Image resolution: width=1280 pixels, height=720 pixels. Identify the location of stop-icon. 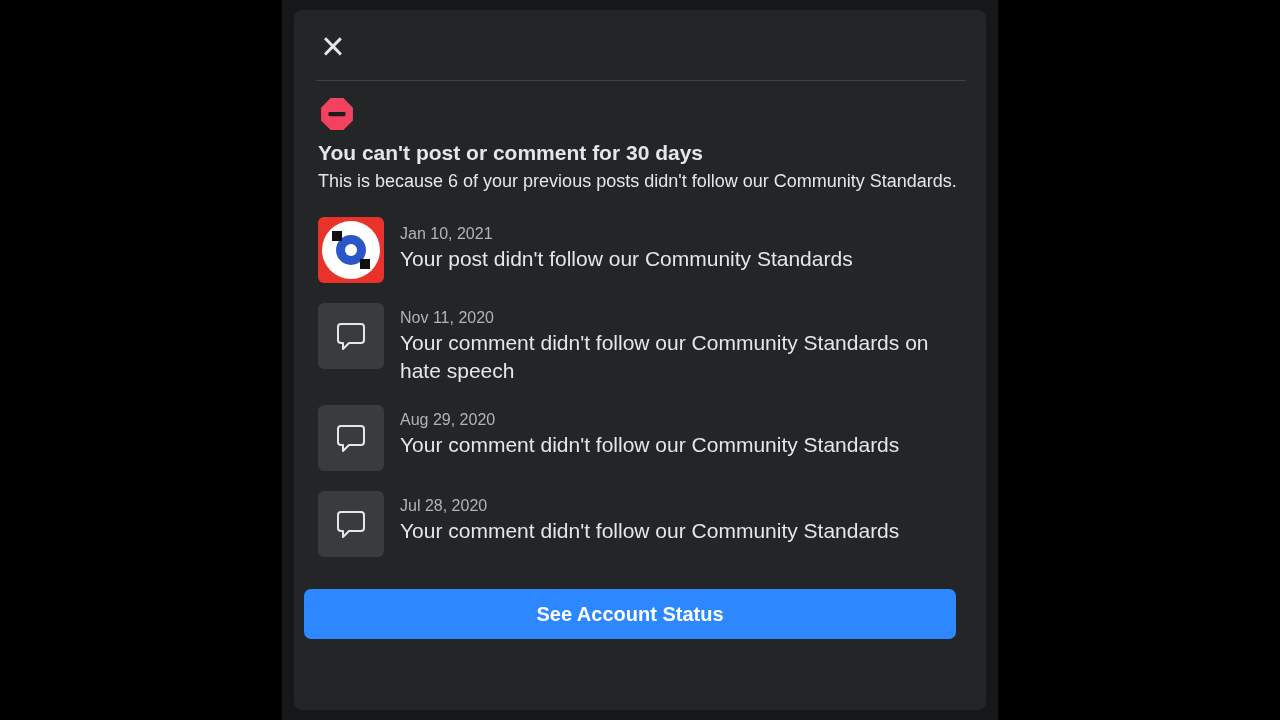
(337, 114).